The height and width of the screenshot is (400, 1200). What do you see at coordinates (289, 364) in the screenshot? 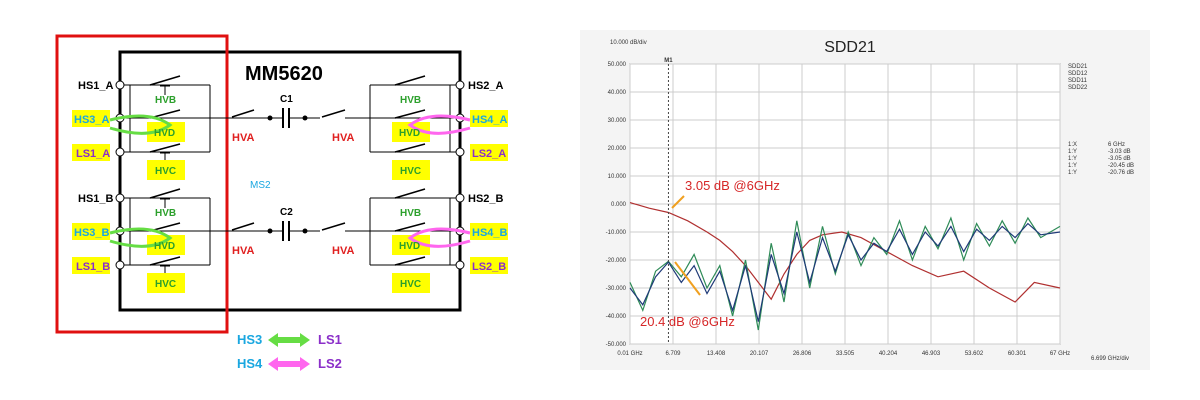
I see `legend-pink-arrow` at bounding box center [289, 364].